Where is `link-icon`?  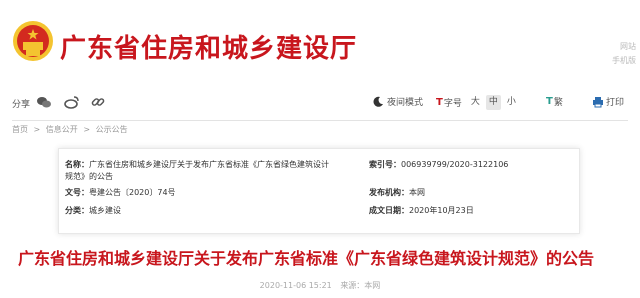 link-icon is located at coordinates (98, 102).